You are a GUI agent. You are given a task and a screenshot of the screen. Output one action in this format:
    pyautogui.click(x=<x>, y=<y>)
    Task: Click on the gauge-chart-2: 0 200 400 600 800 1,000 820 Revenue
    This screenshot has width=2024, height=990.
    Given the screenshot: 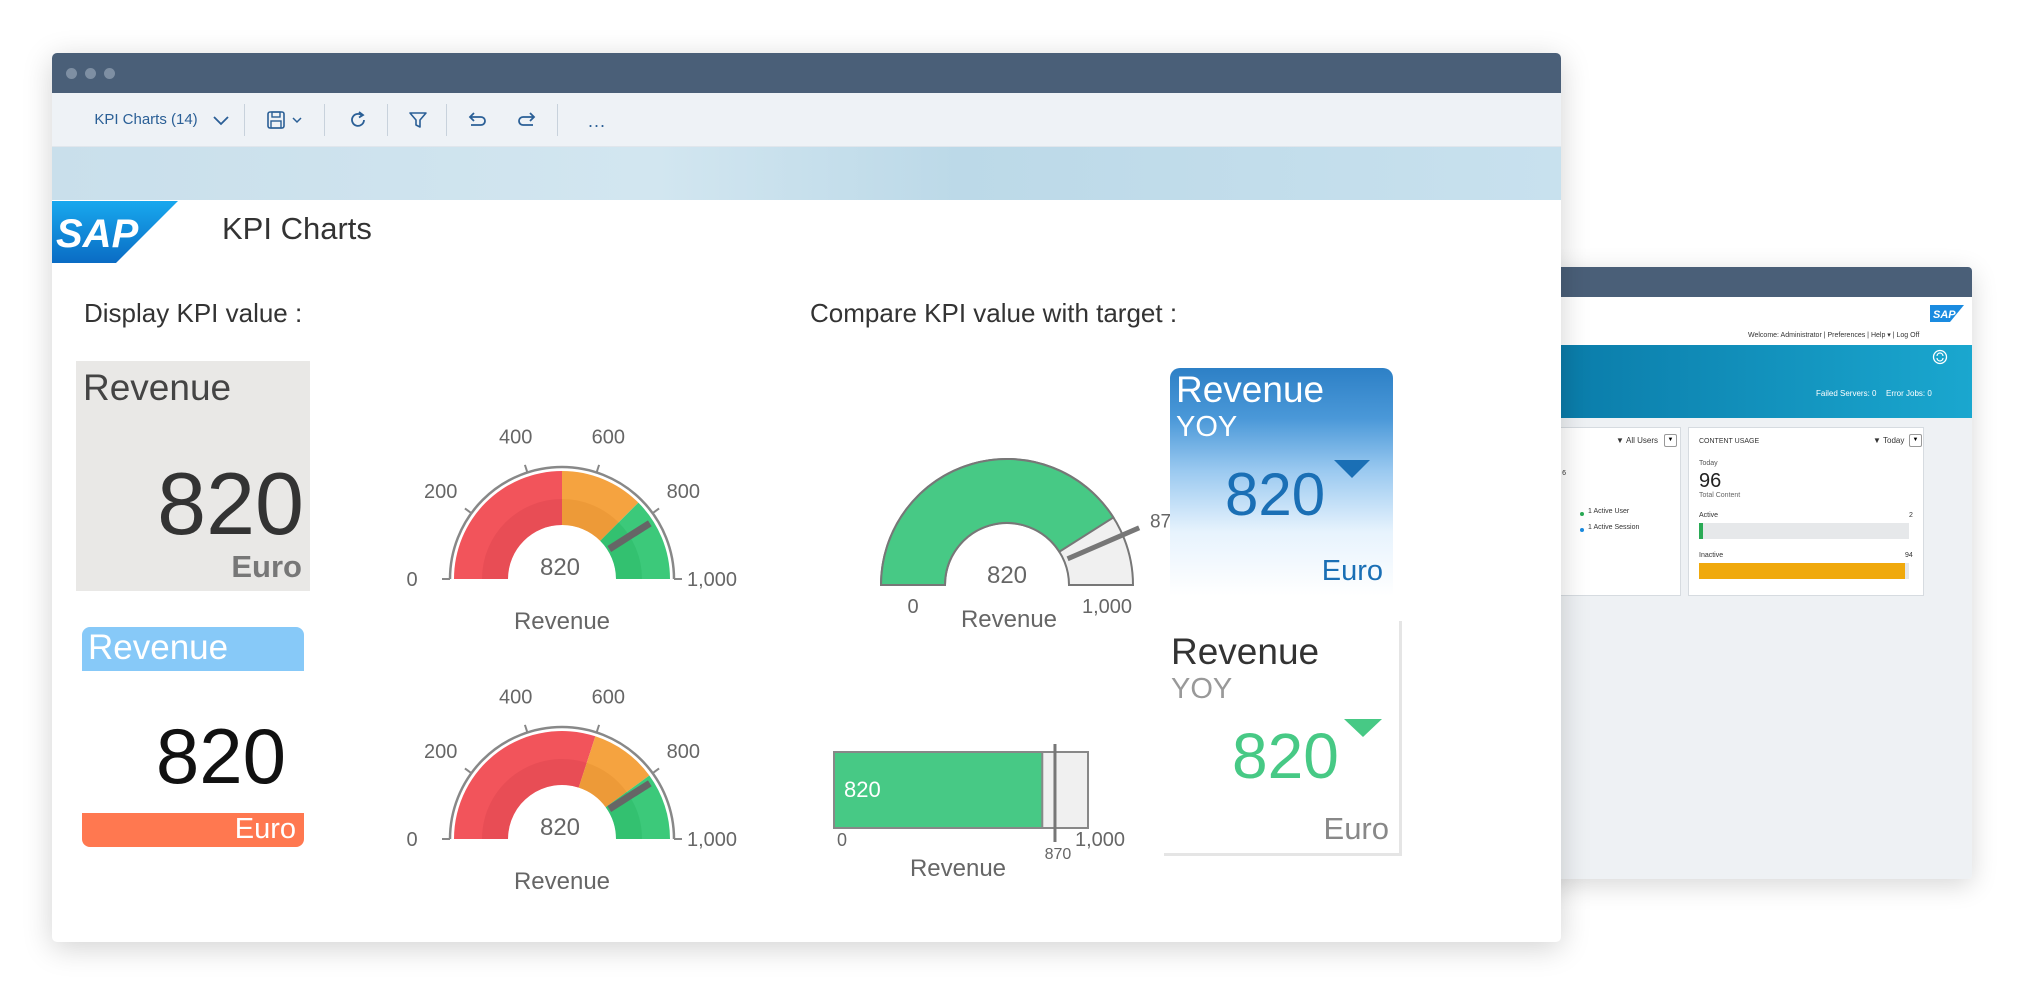 What is the action you would take?
    pyautogui.click(x=571, y=790)
    